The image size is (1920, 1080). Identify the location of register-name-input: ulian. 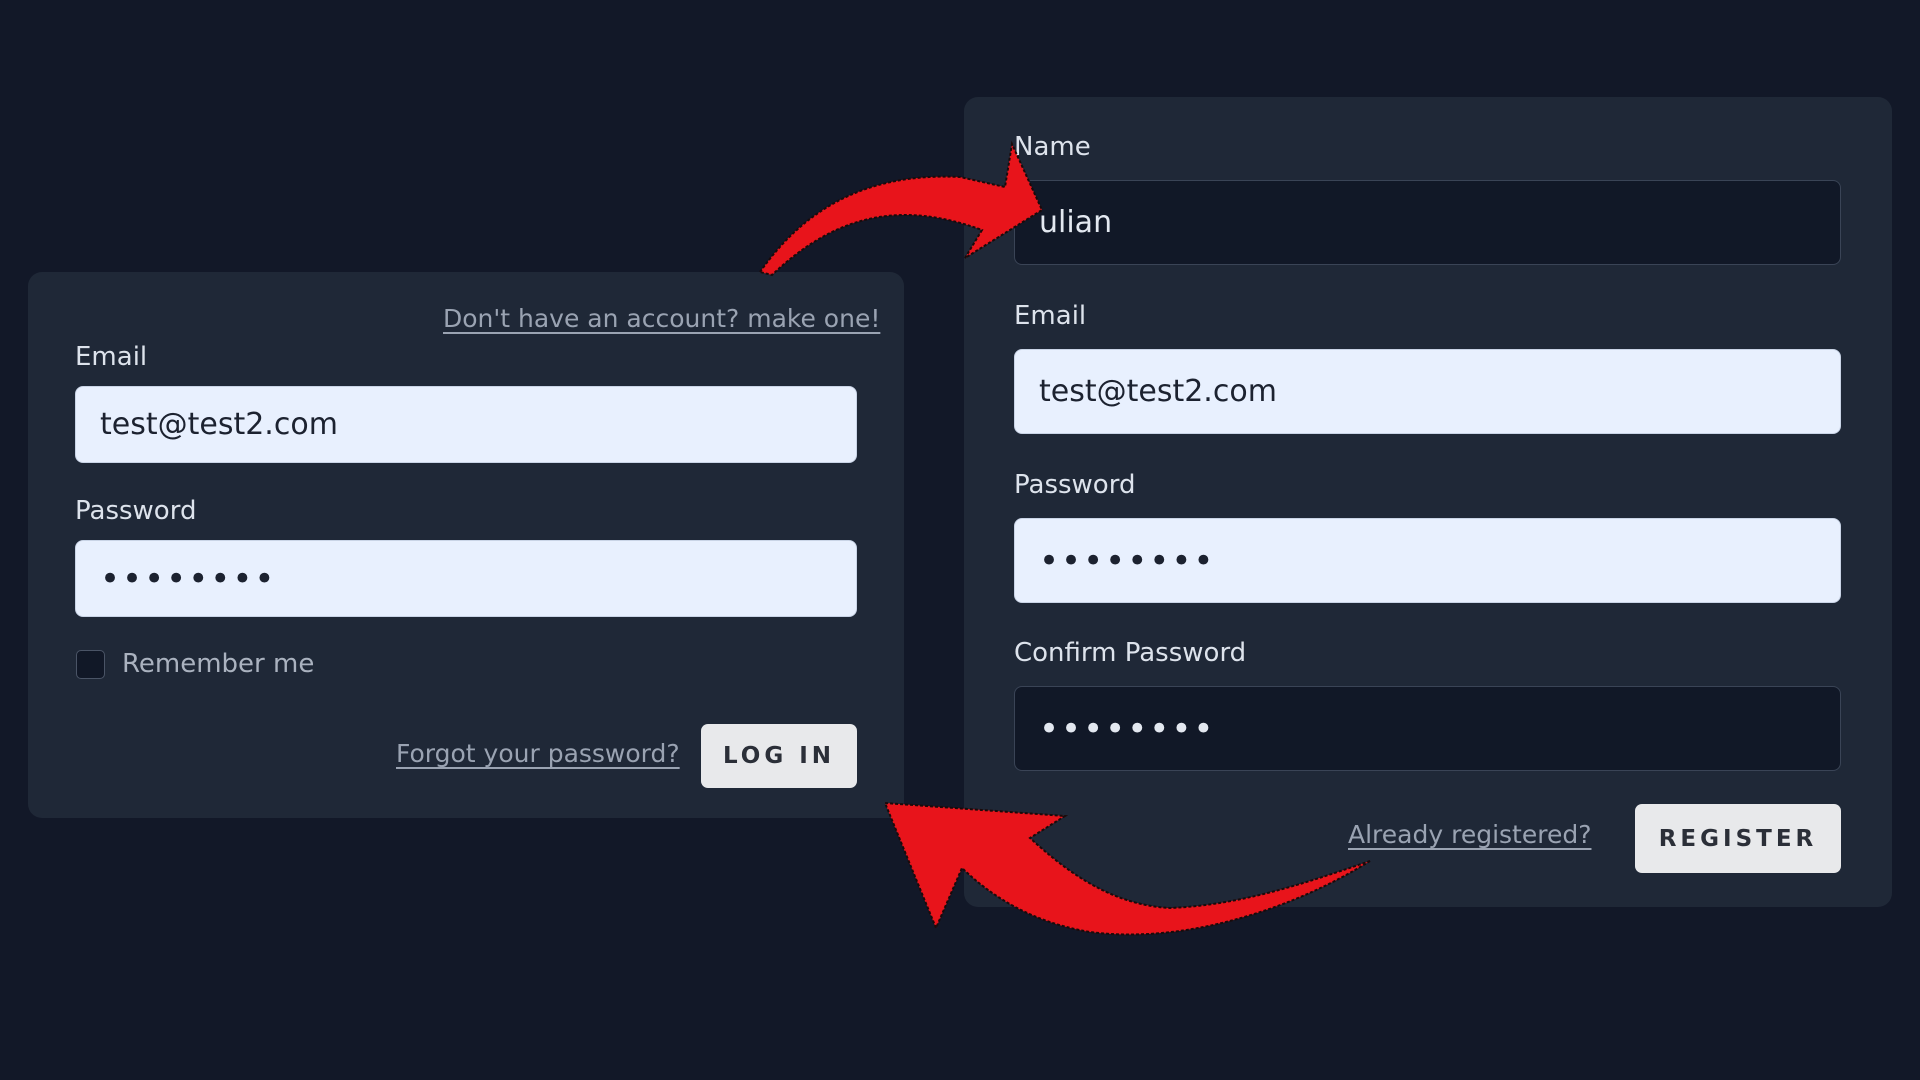
(1427, 222).